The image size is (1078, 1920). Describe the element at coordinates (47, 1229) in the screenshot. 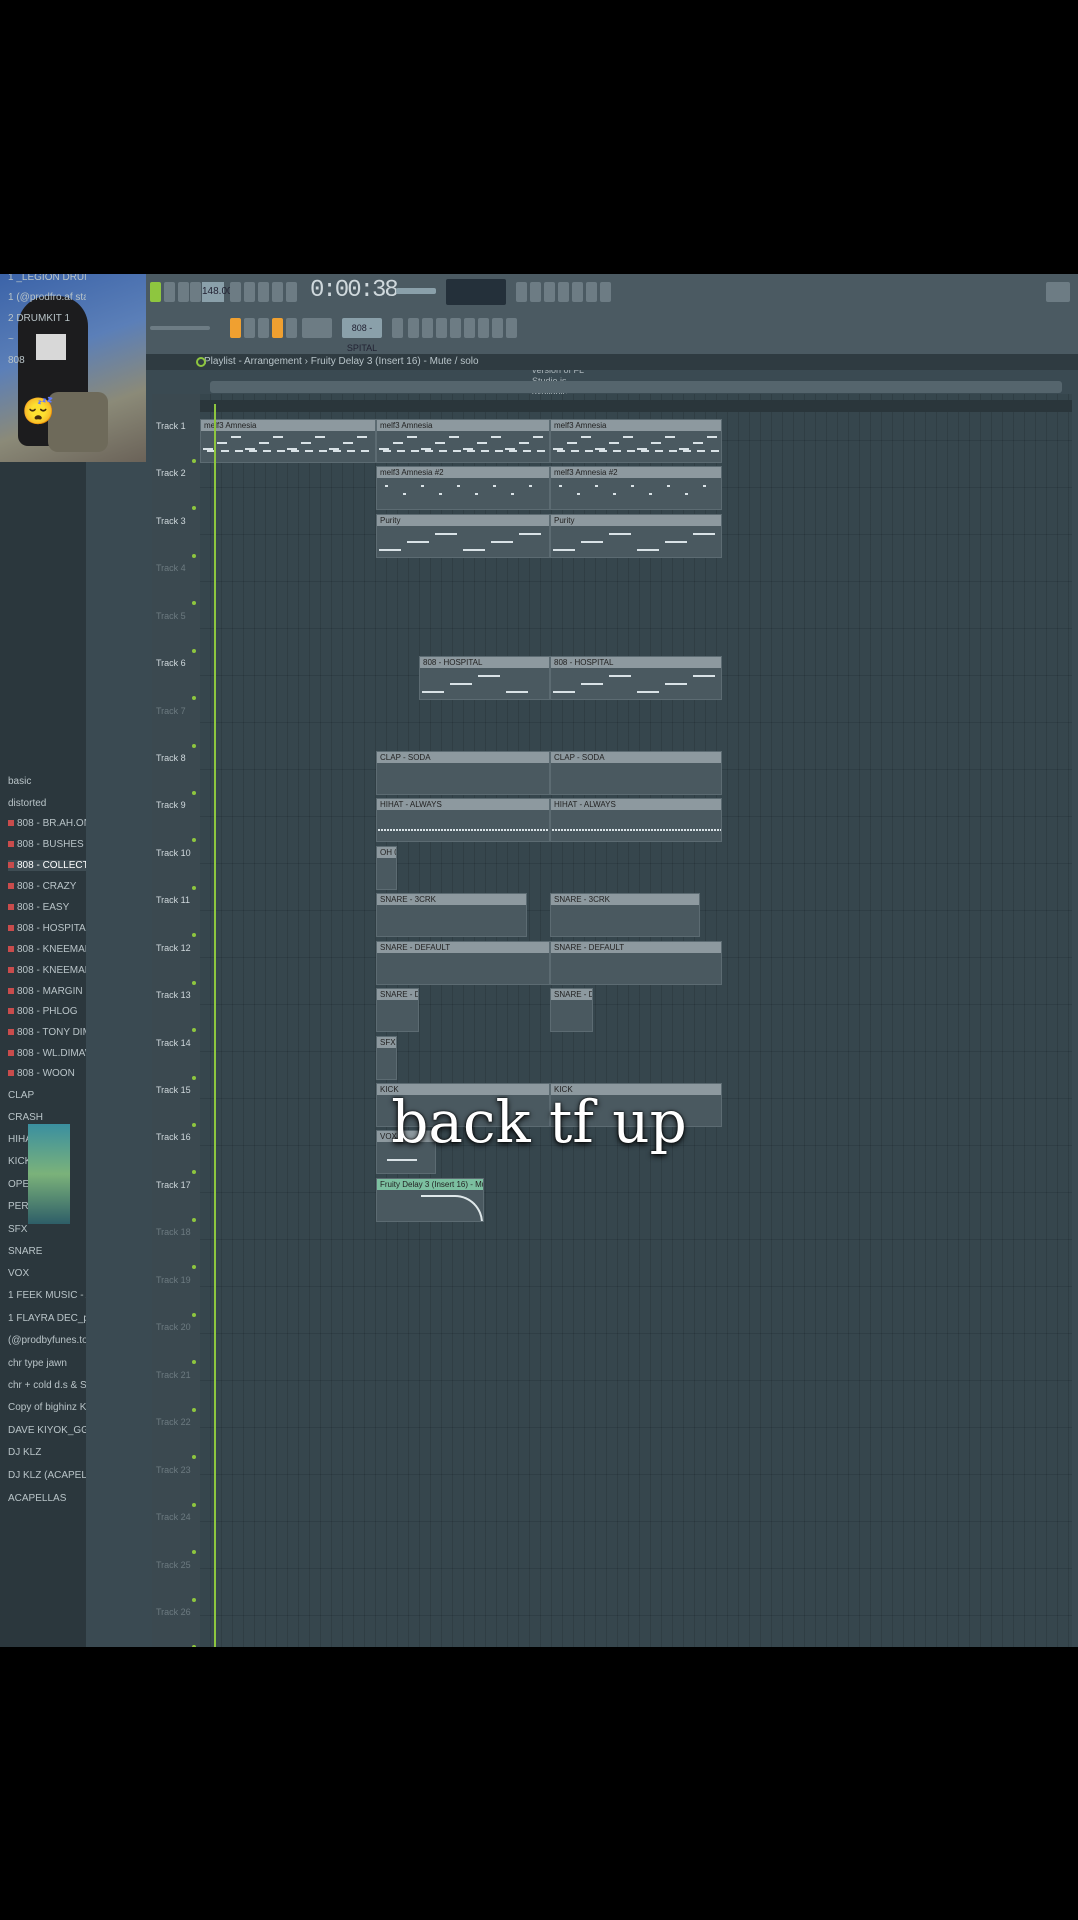

I see `browser-item: SFX` at that location.